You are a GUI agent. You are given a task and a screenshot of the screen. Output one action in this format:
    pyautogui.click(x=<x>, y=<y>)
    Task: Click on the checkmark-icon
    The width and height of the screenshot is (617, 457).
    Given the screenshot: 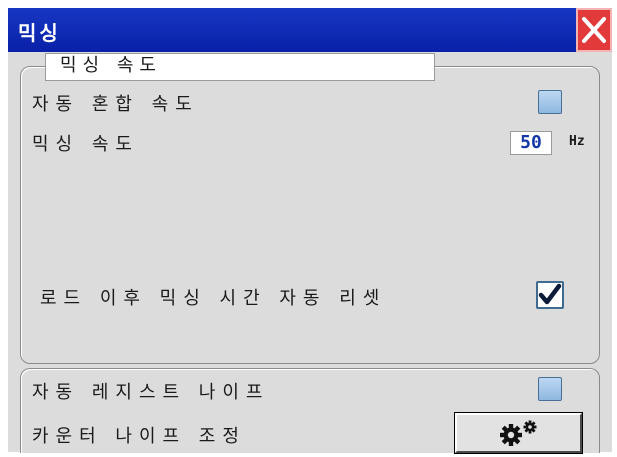 What is the action you would take?
    pyautogui.click(x=550, y=294)
    